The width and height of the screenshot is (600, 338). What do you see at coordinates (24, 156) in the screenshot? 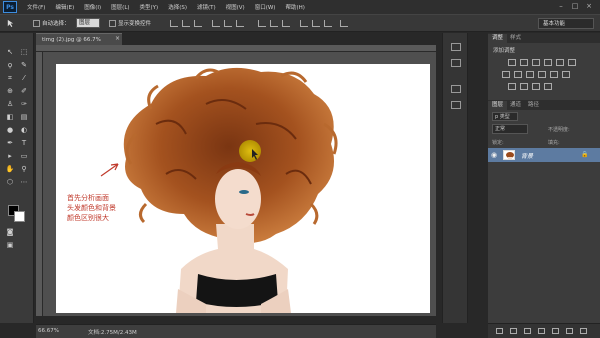
I see `shape-tool-icon: ▭` at bounding box center [24, 156].